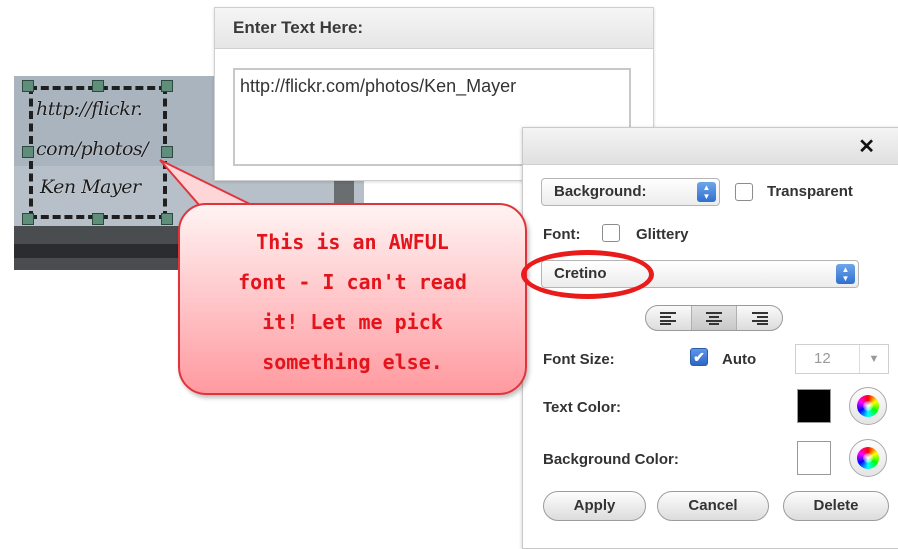 The image size is (898, 549). I want to click on transparent-checkbox, so click(744, 192).